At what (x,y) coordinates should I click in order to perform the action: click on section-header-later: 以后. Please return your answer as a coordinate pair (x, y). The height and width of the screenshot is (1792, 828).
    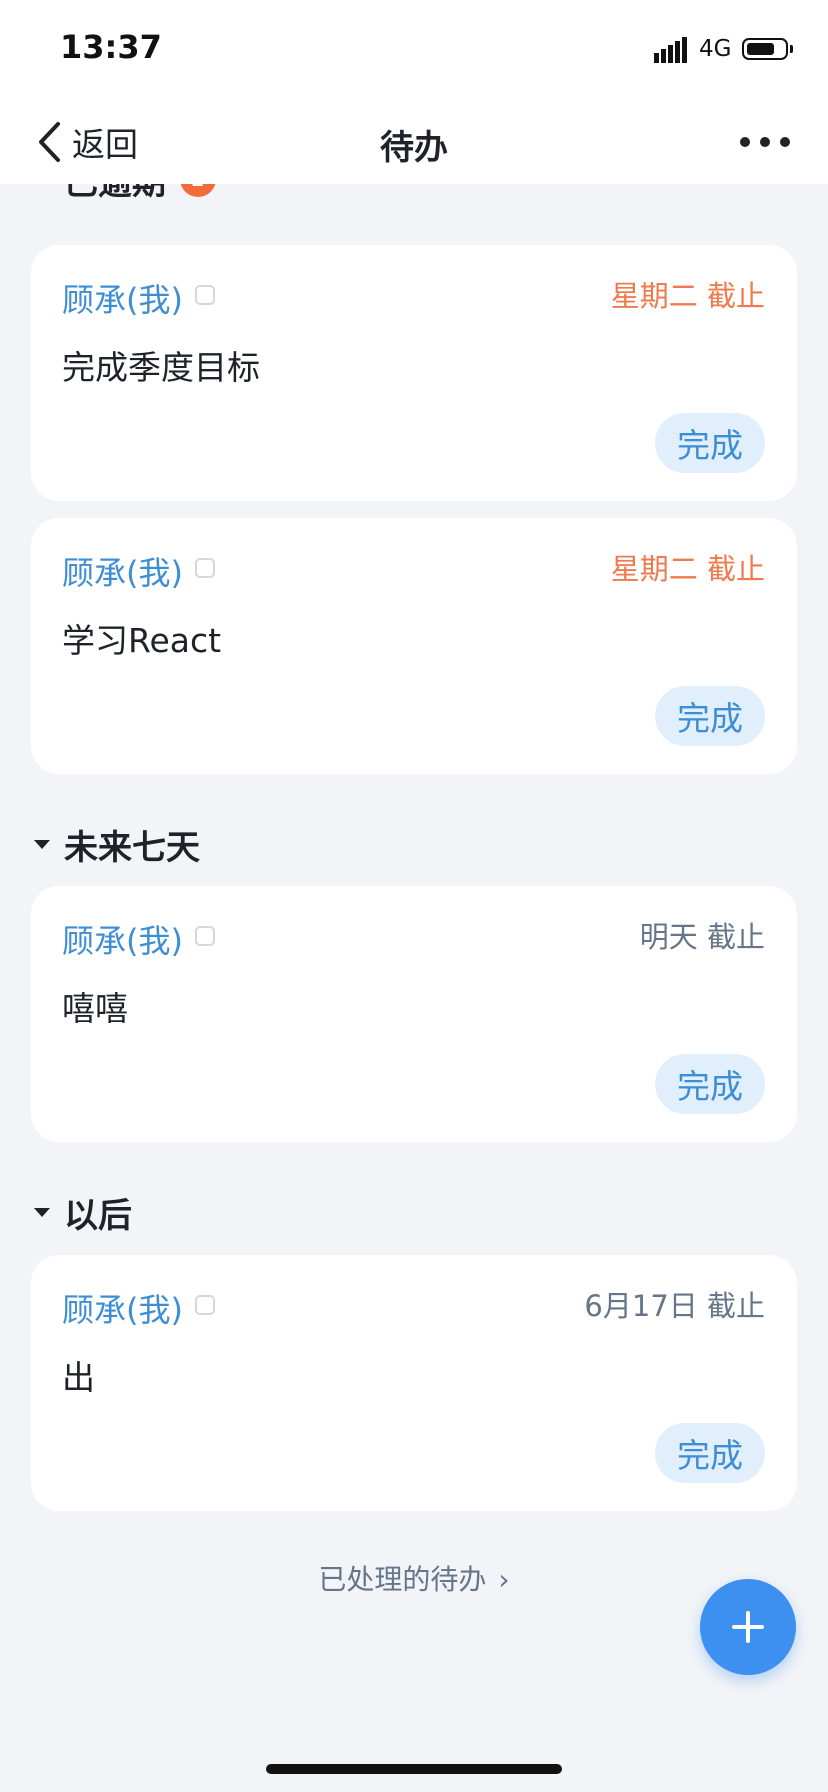
    Looking at the image, I should click on (83, 1212).